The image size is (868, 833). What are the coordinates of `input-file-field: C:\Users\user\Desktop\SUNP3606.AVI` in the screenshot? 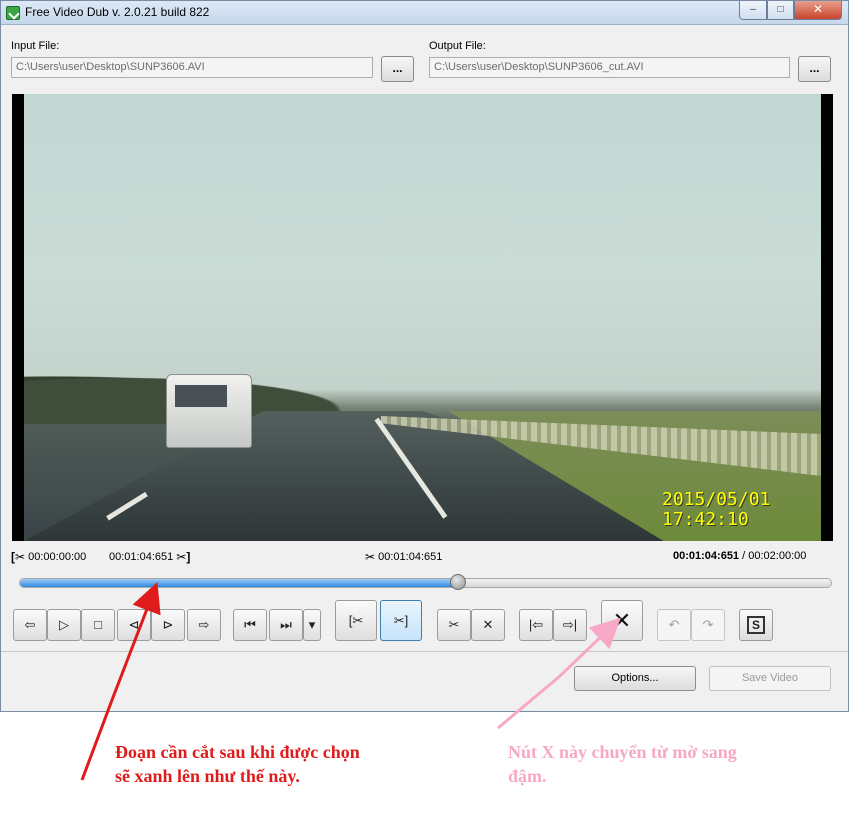 It's located at (192, 67).